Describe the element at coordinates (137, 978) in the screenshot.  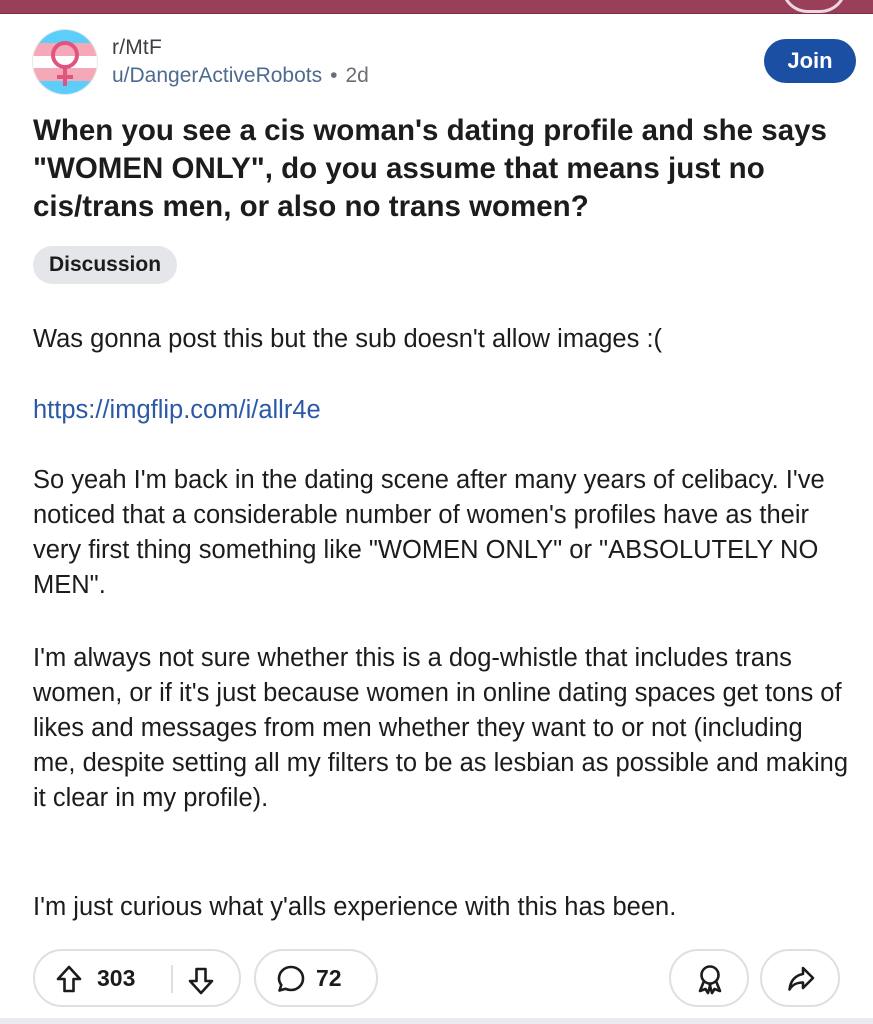
I see `vote-control: 303` at that location.